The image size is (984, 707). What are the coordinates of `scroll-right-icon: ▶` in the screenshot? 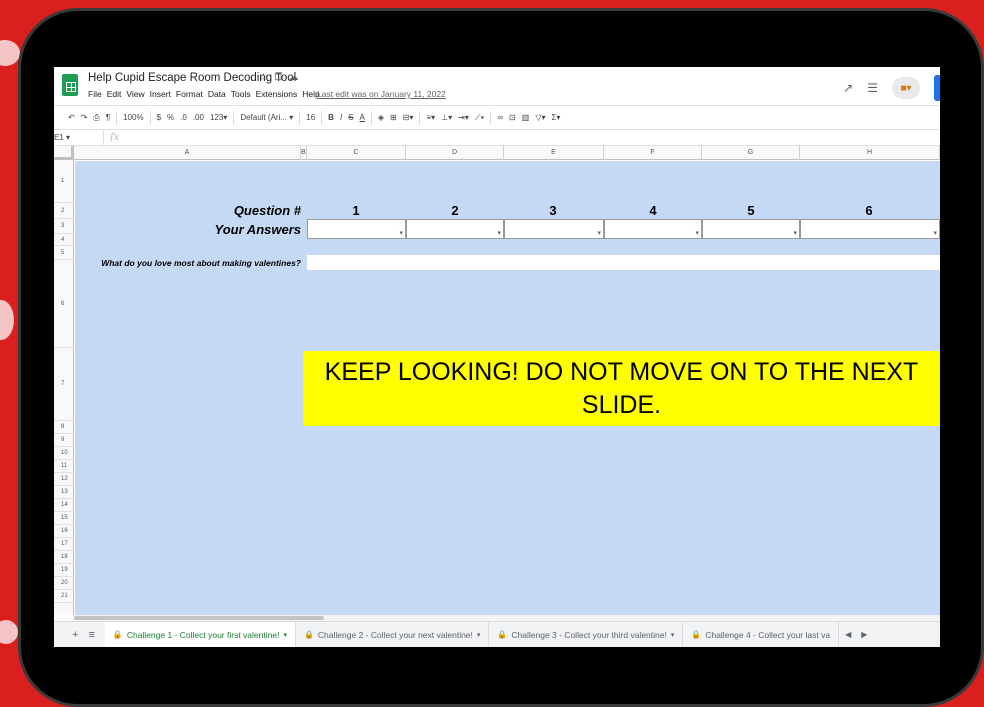 It's located at (864, 634).